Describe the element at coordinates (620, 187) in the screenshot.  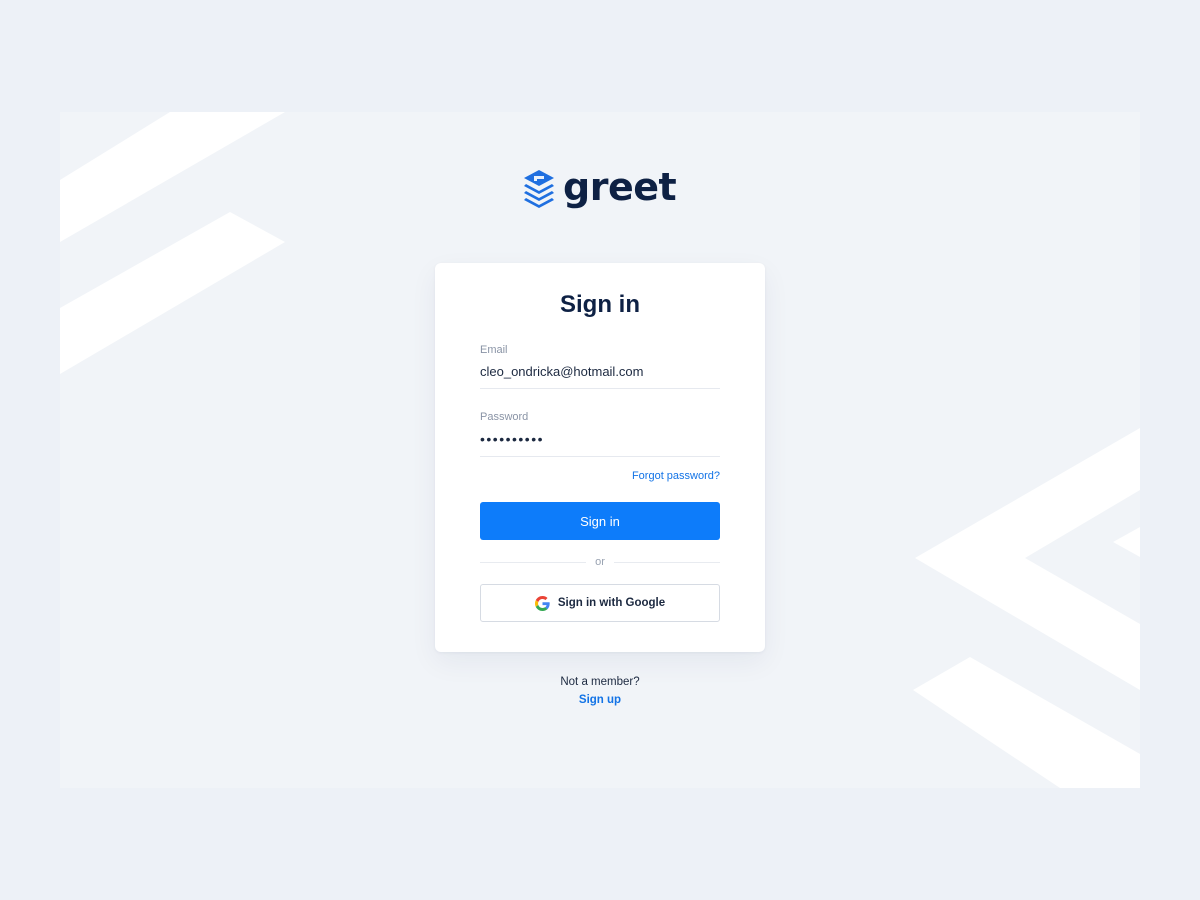
I see `brand-name: greet` at that location.